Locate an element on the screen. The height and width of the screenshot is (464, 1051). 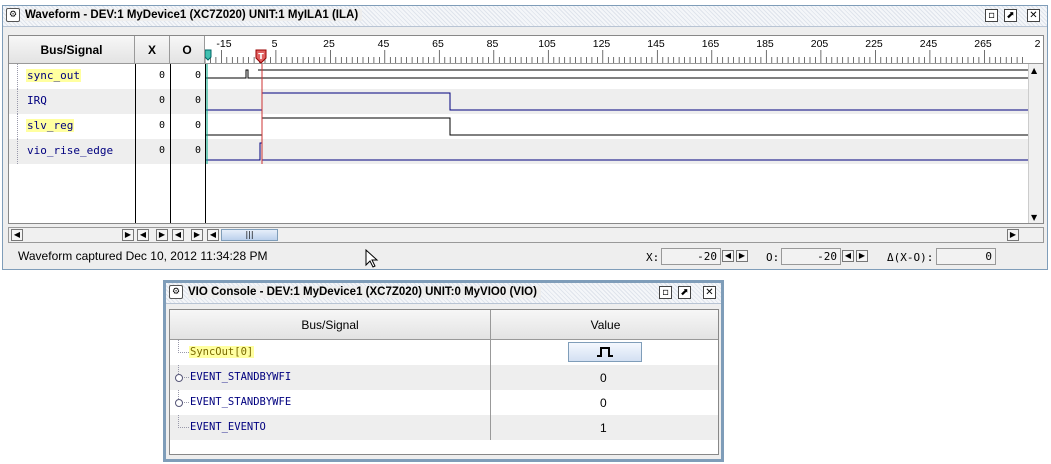
x-increment-icon: ▶ is located at coordinates (742, 256).